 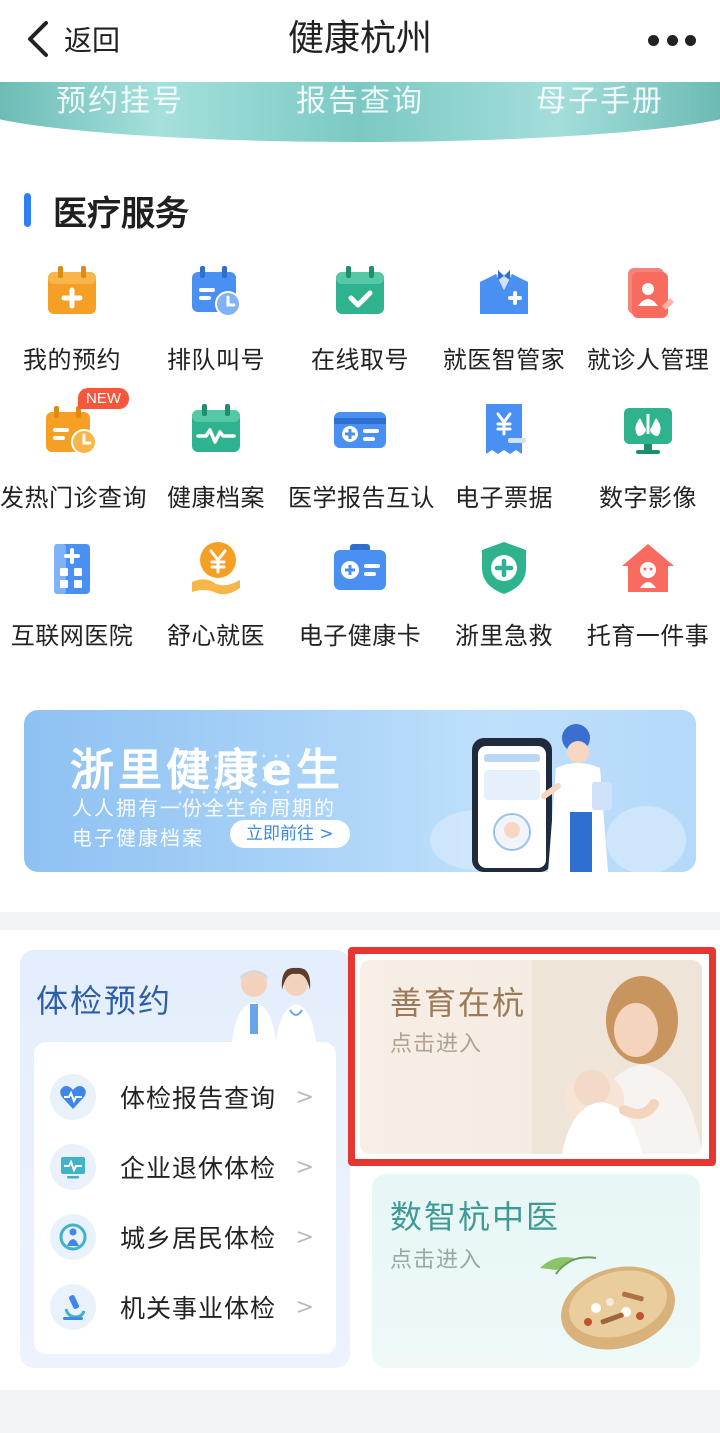 What do you see at coordinates (504, 430) in the screenshot?
I see `receipt-icon` at bounding box center [504, 430].